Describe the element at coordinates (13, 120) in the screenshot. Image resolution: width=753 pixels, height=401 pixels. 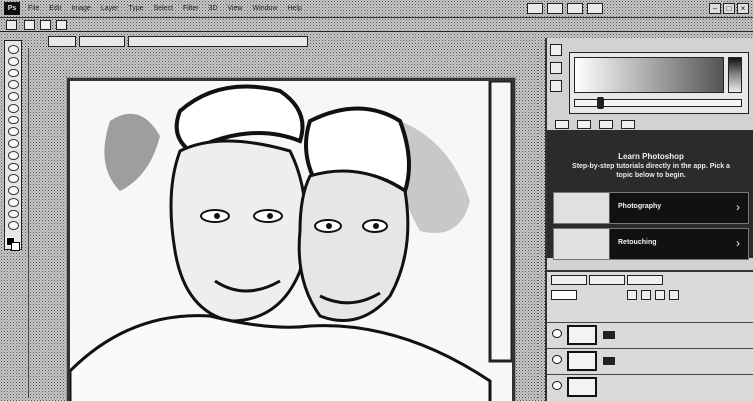
I see `healing-tool-icon` at that location.